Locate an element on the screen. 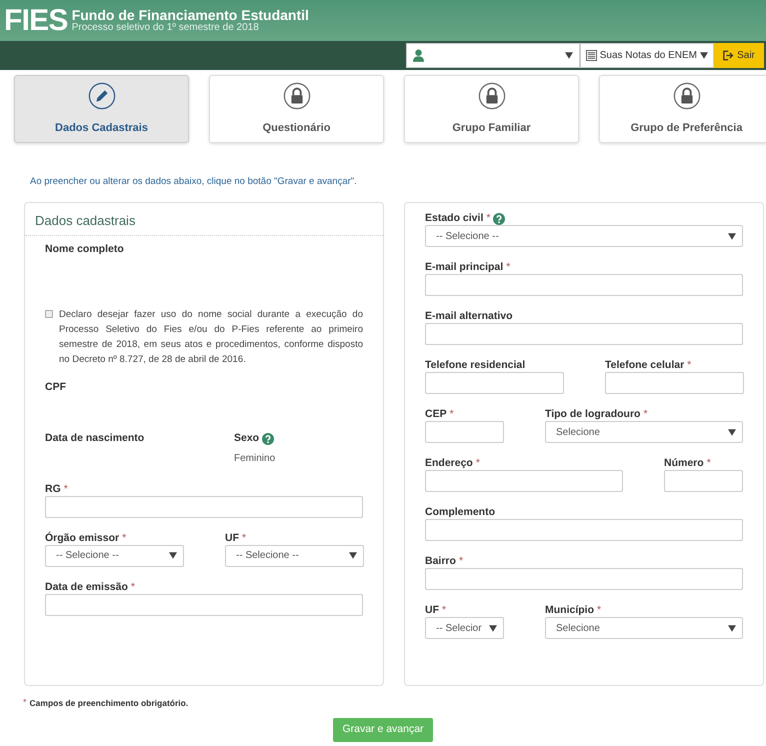 This screenshot has height=746, width=766. field-label: CEP is located at coordinates (436, 414).